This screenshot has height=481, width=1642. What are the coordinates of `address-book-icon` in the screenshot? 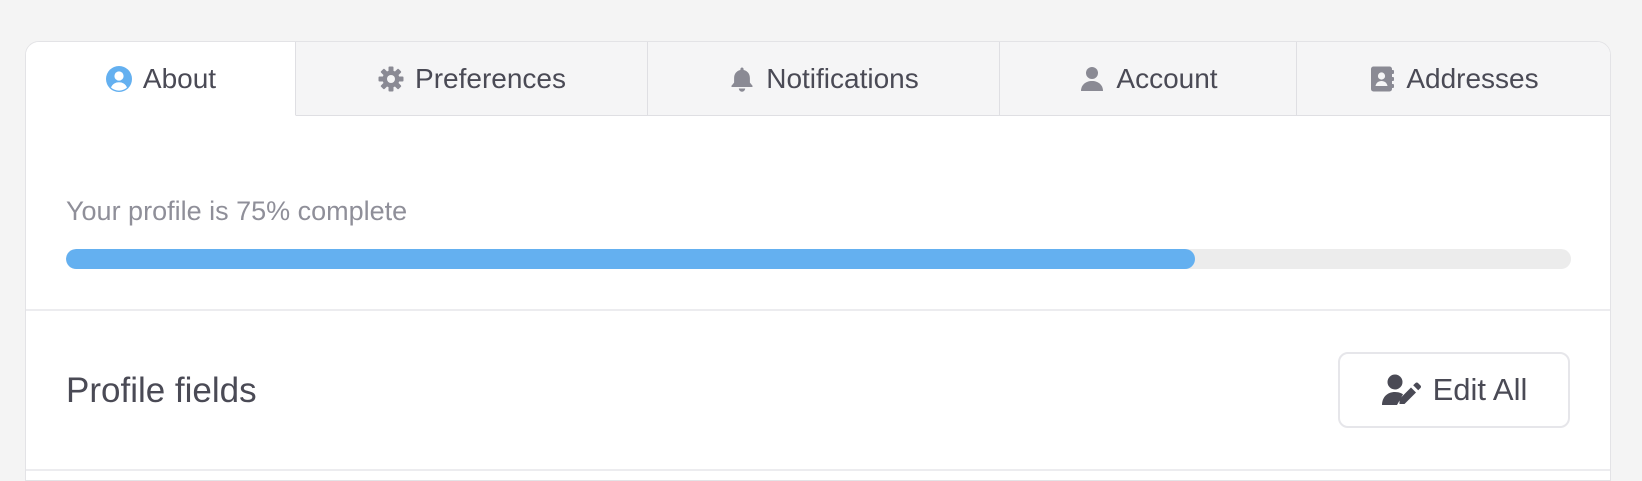 It's located at (1382, 79).